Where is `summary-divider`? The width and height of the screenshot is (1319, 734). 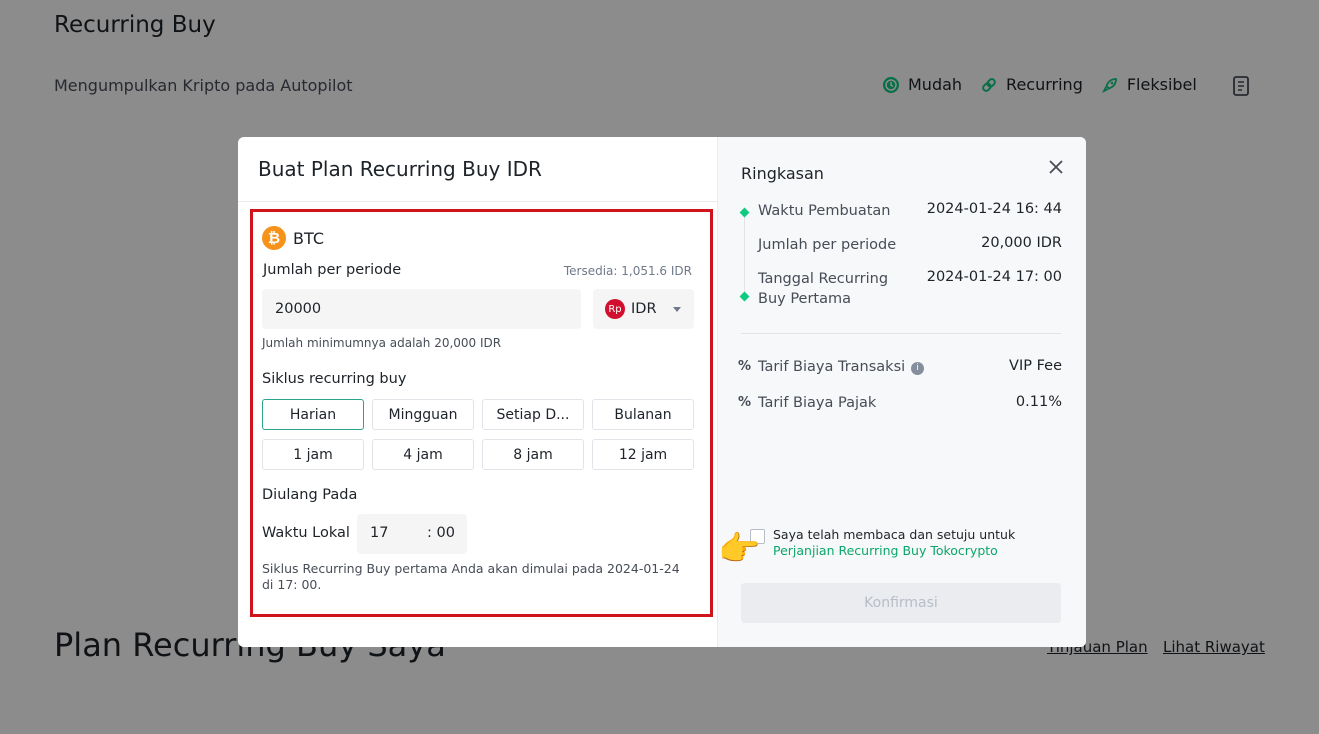
summary-divider is located at coordinates (901, 333).